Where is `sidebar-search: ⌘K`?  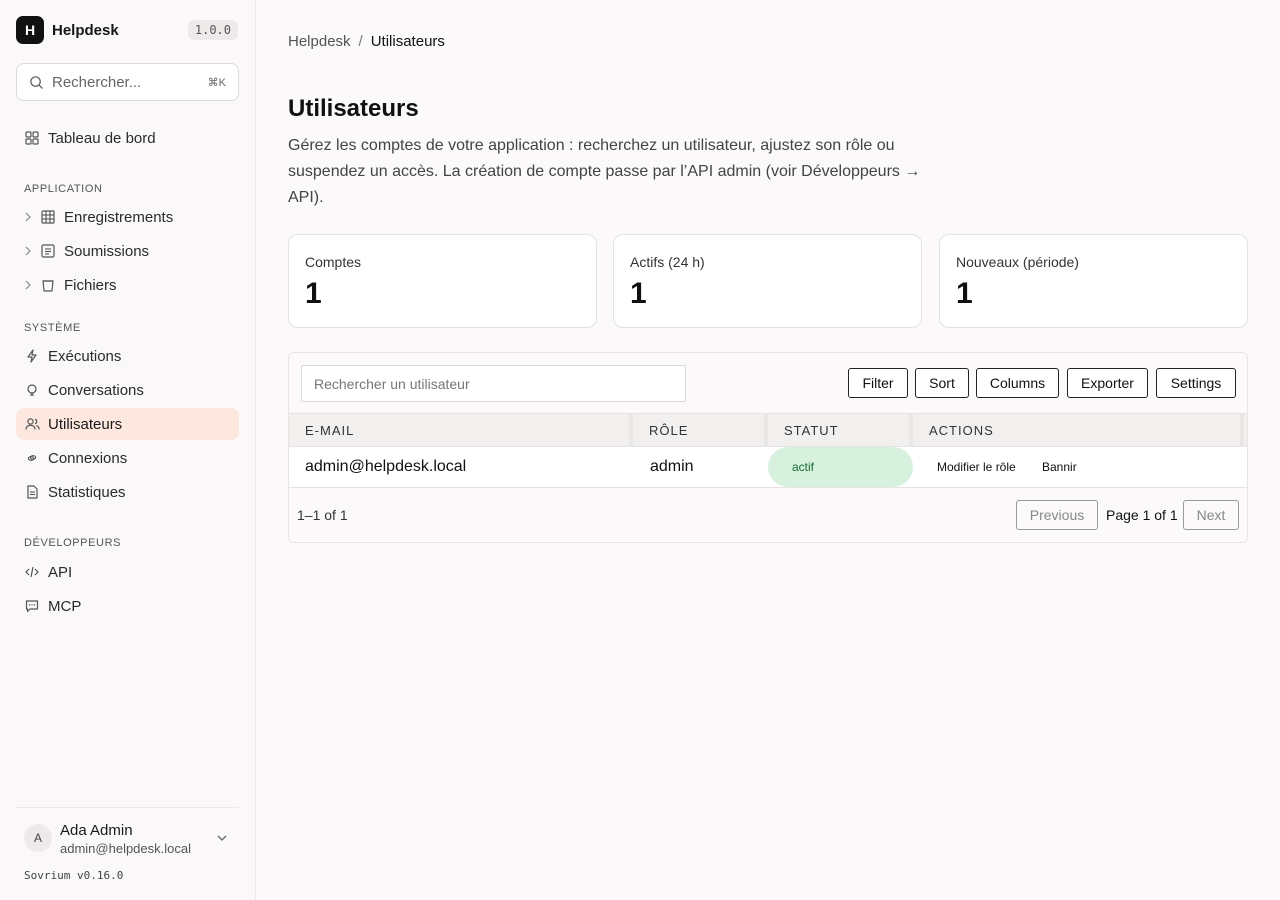 sidebar-search: ⌘K is located at coordinates (127, 82).